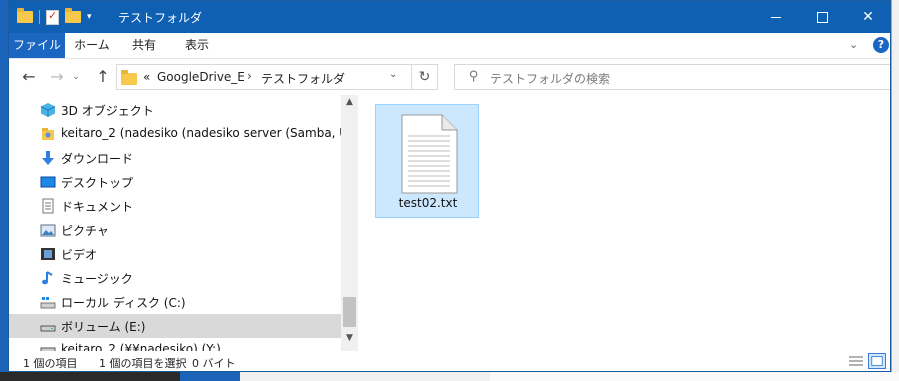 Image resolution: width=899 pixels, height=381 pixels. What do you see at coordinates (349, 341) in the screenshot?
I see `scroll-down-icon: ▼` at bounding box center [349, 341].